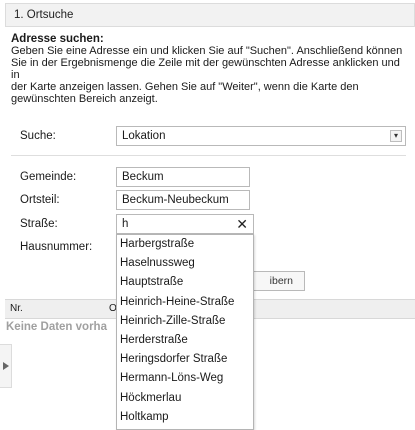  I want to click on autocomplete-item: Herderstraße, so click(185, 340).